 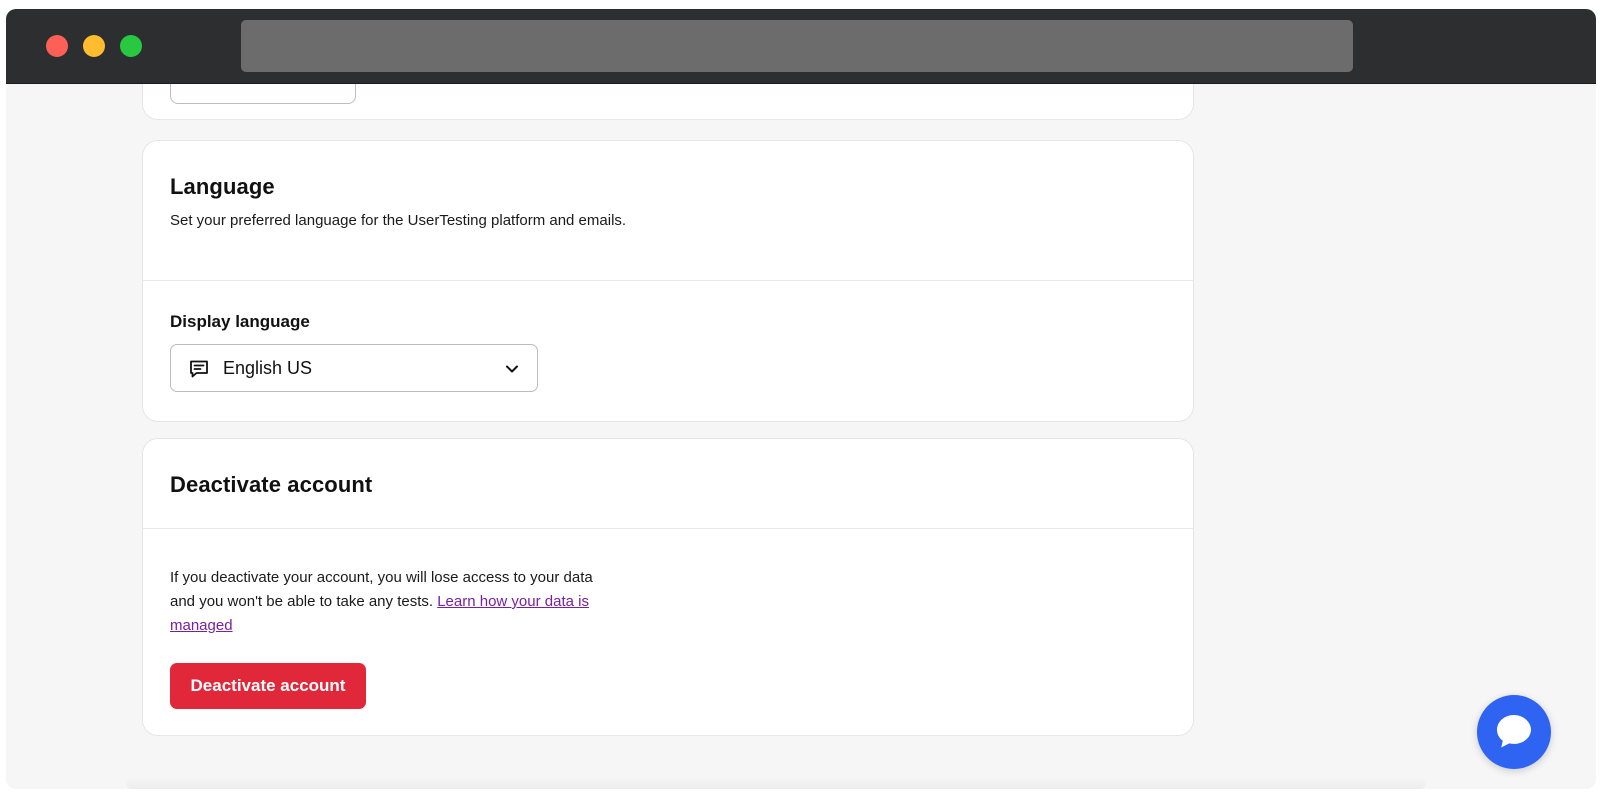 I want to click on address-bar, so click(x=797, y=46).